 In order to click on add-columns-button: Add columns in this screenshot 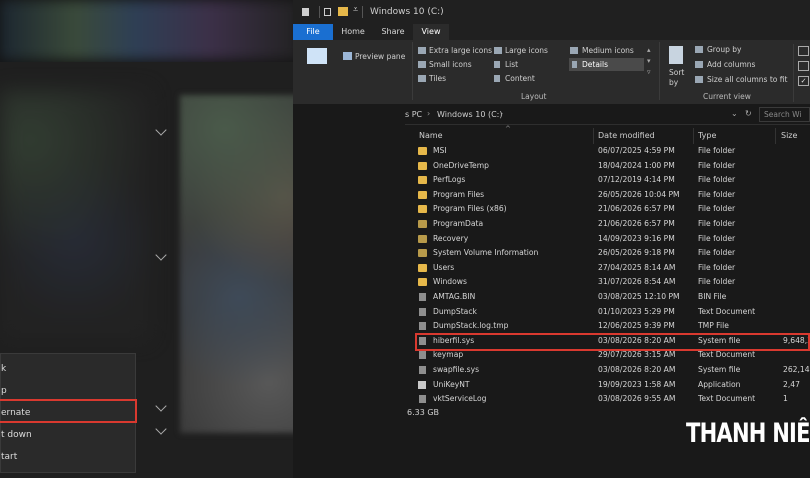, I will do `click(731, 64)`.